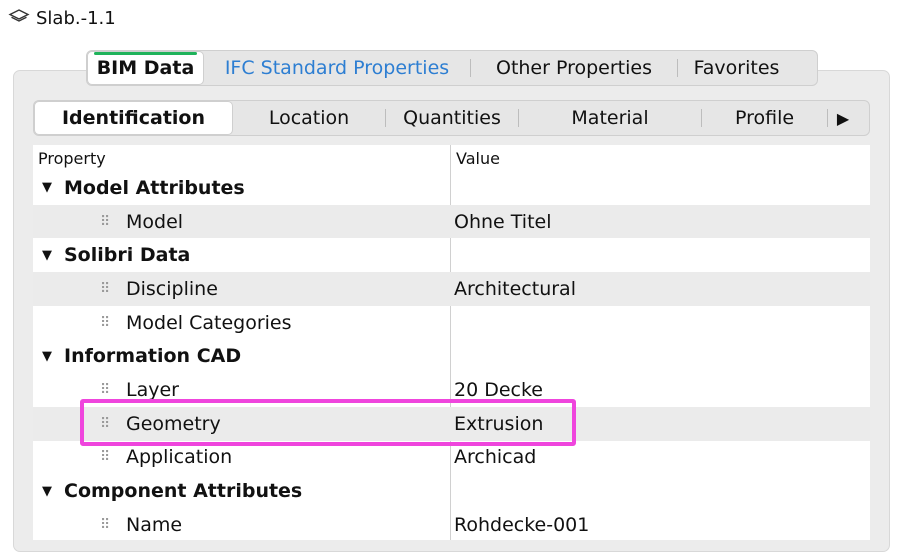  What do you see at coordinates (451, 323) in the screenshot?
I see `table-row: ⠿ Model Categories` at bounding box center [451, 323].